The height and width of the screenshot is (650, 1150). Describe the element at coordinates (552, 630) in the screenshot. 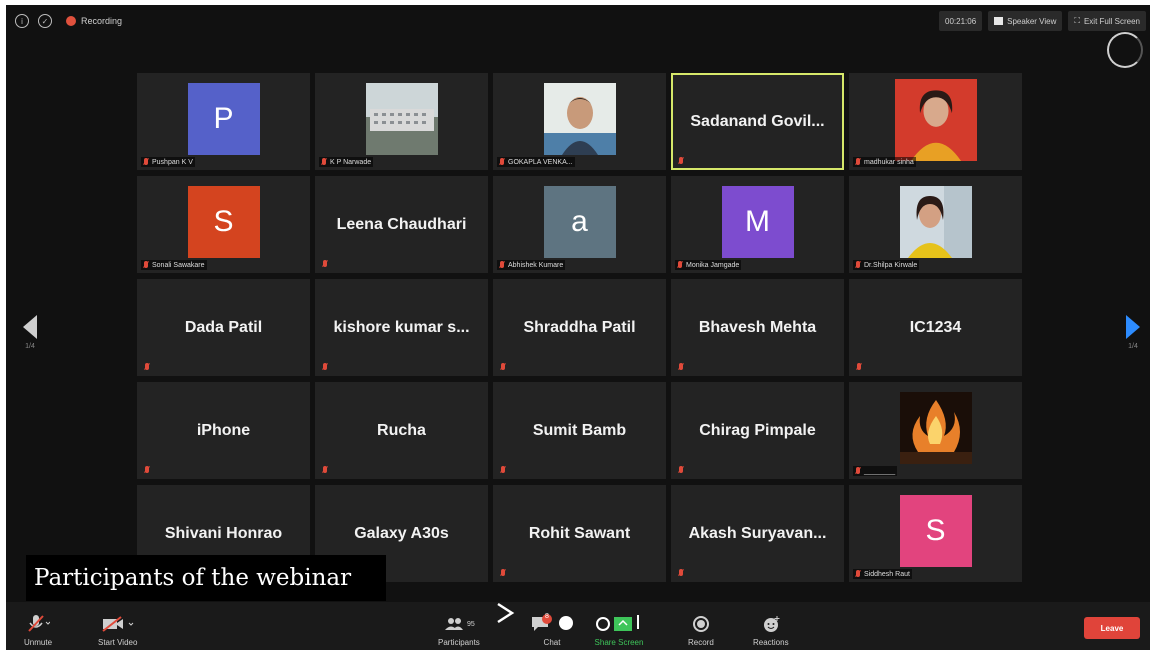

I see `chat-button: 8 Chat` at that location.